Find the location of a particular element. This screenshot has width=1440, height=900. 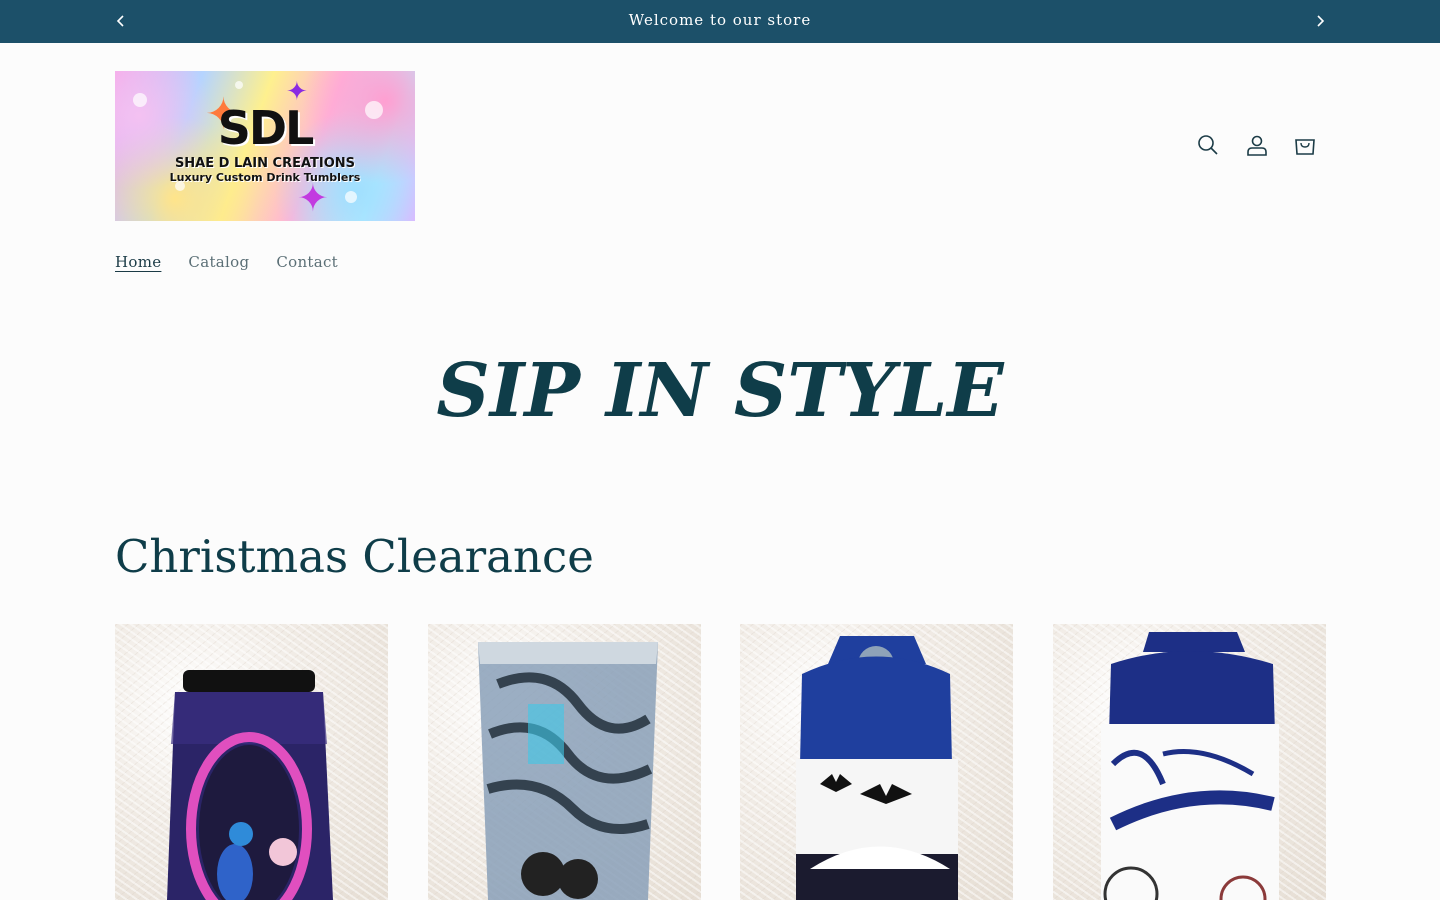

logo-line2: Luxury Custom Drink Tumblers is located at coordinates (265, 177).